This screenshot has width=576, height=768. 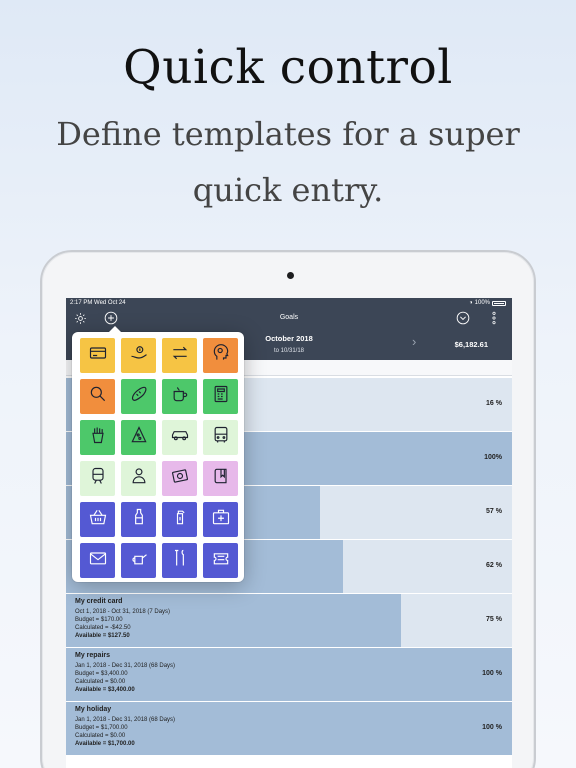 What do you see at coordinates (102, 636) in the screenshot?
I see `goal-available: Available = $127.50` at bounding box center [102, 636].